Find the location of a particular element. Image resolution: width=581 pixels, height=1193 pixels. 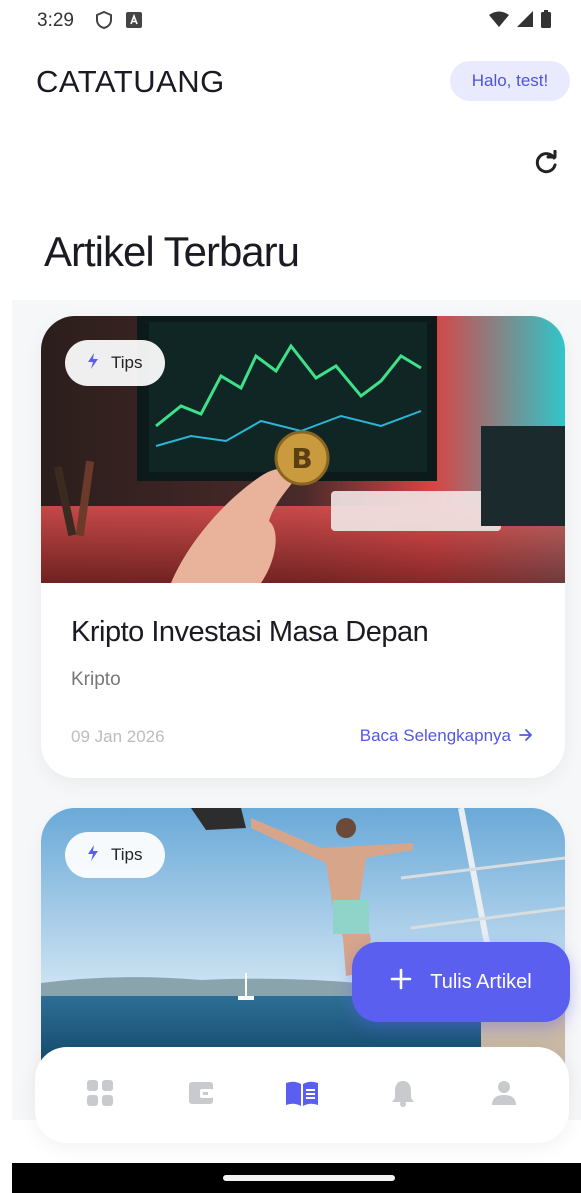

app-title: CATATUANG is located at coordinates (130, 81).